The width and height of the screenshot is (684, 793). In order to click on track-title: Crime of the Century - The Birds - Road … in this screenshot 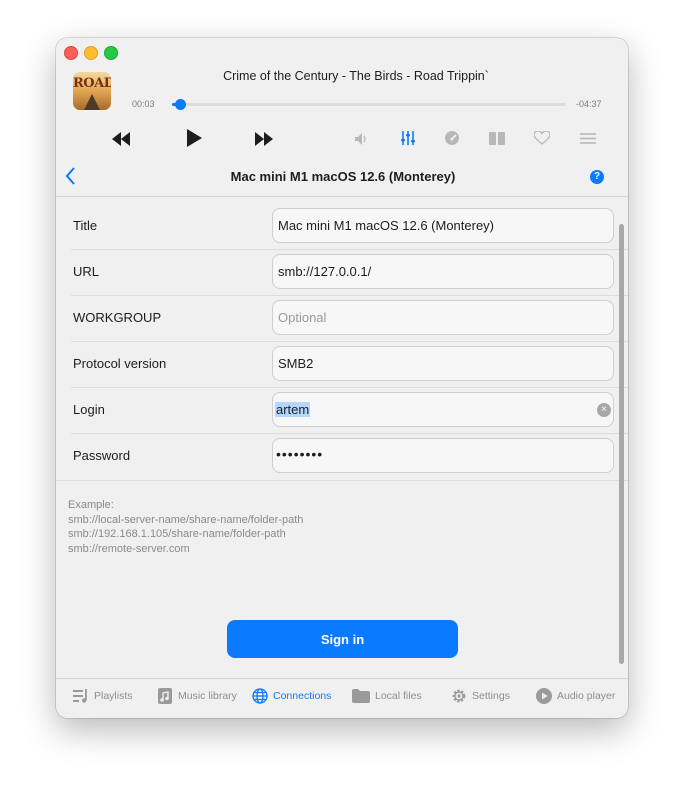, I will do `click(356, 76)`.